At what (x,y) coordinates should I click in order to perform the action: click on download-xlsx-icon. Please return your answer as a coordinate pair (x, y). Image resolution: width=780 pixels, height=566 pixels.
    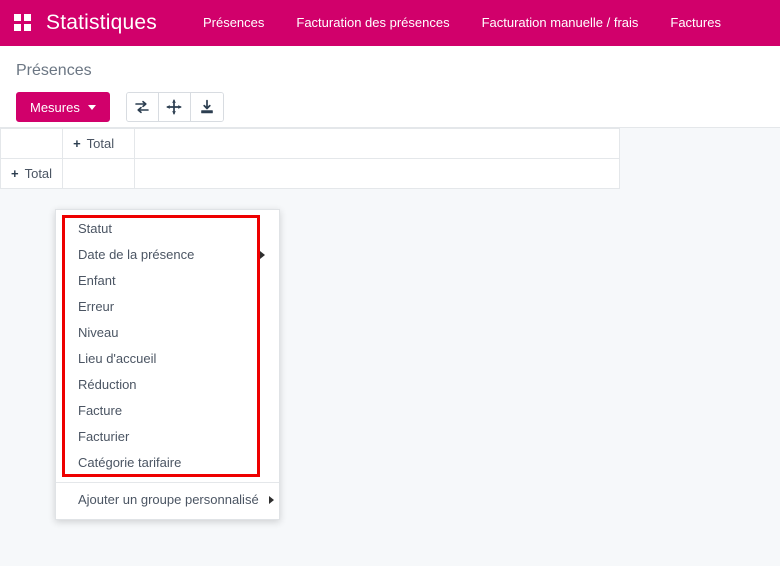
    Looking at the image, I should click on (206, 107).